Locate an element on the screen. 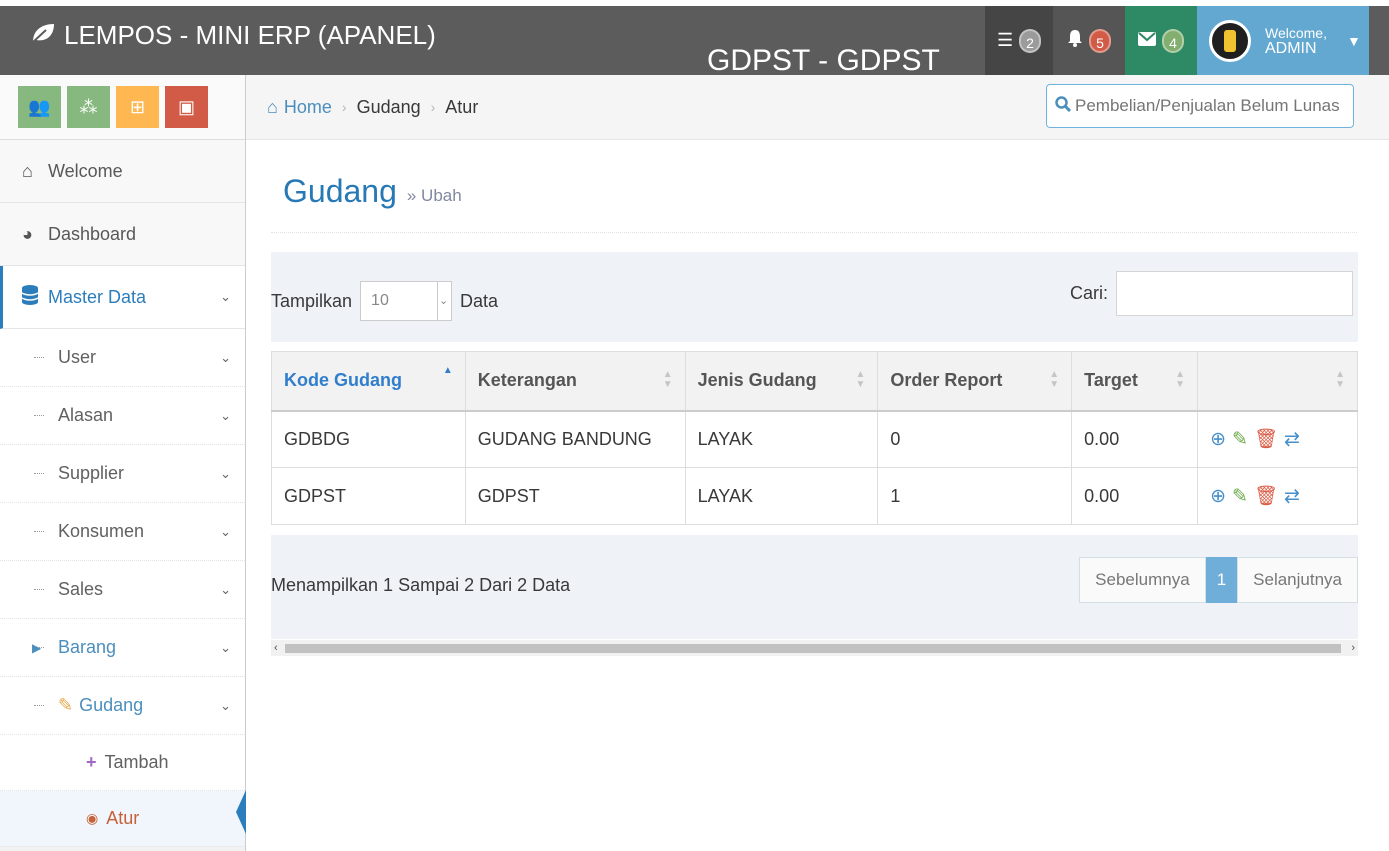  sidebar-item-dashboard: ◕ Dashboard is located at coordinates (122, 234).